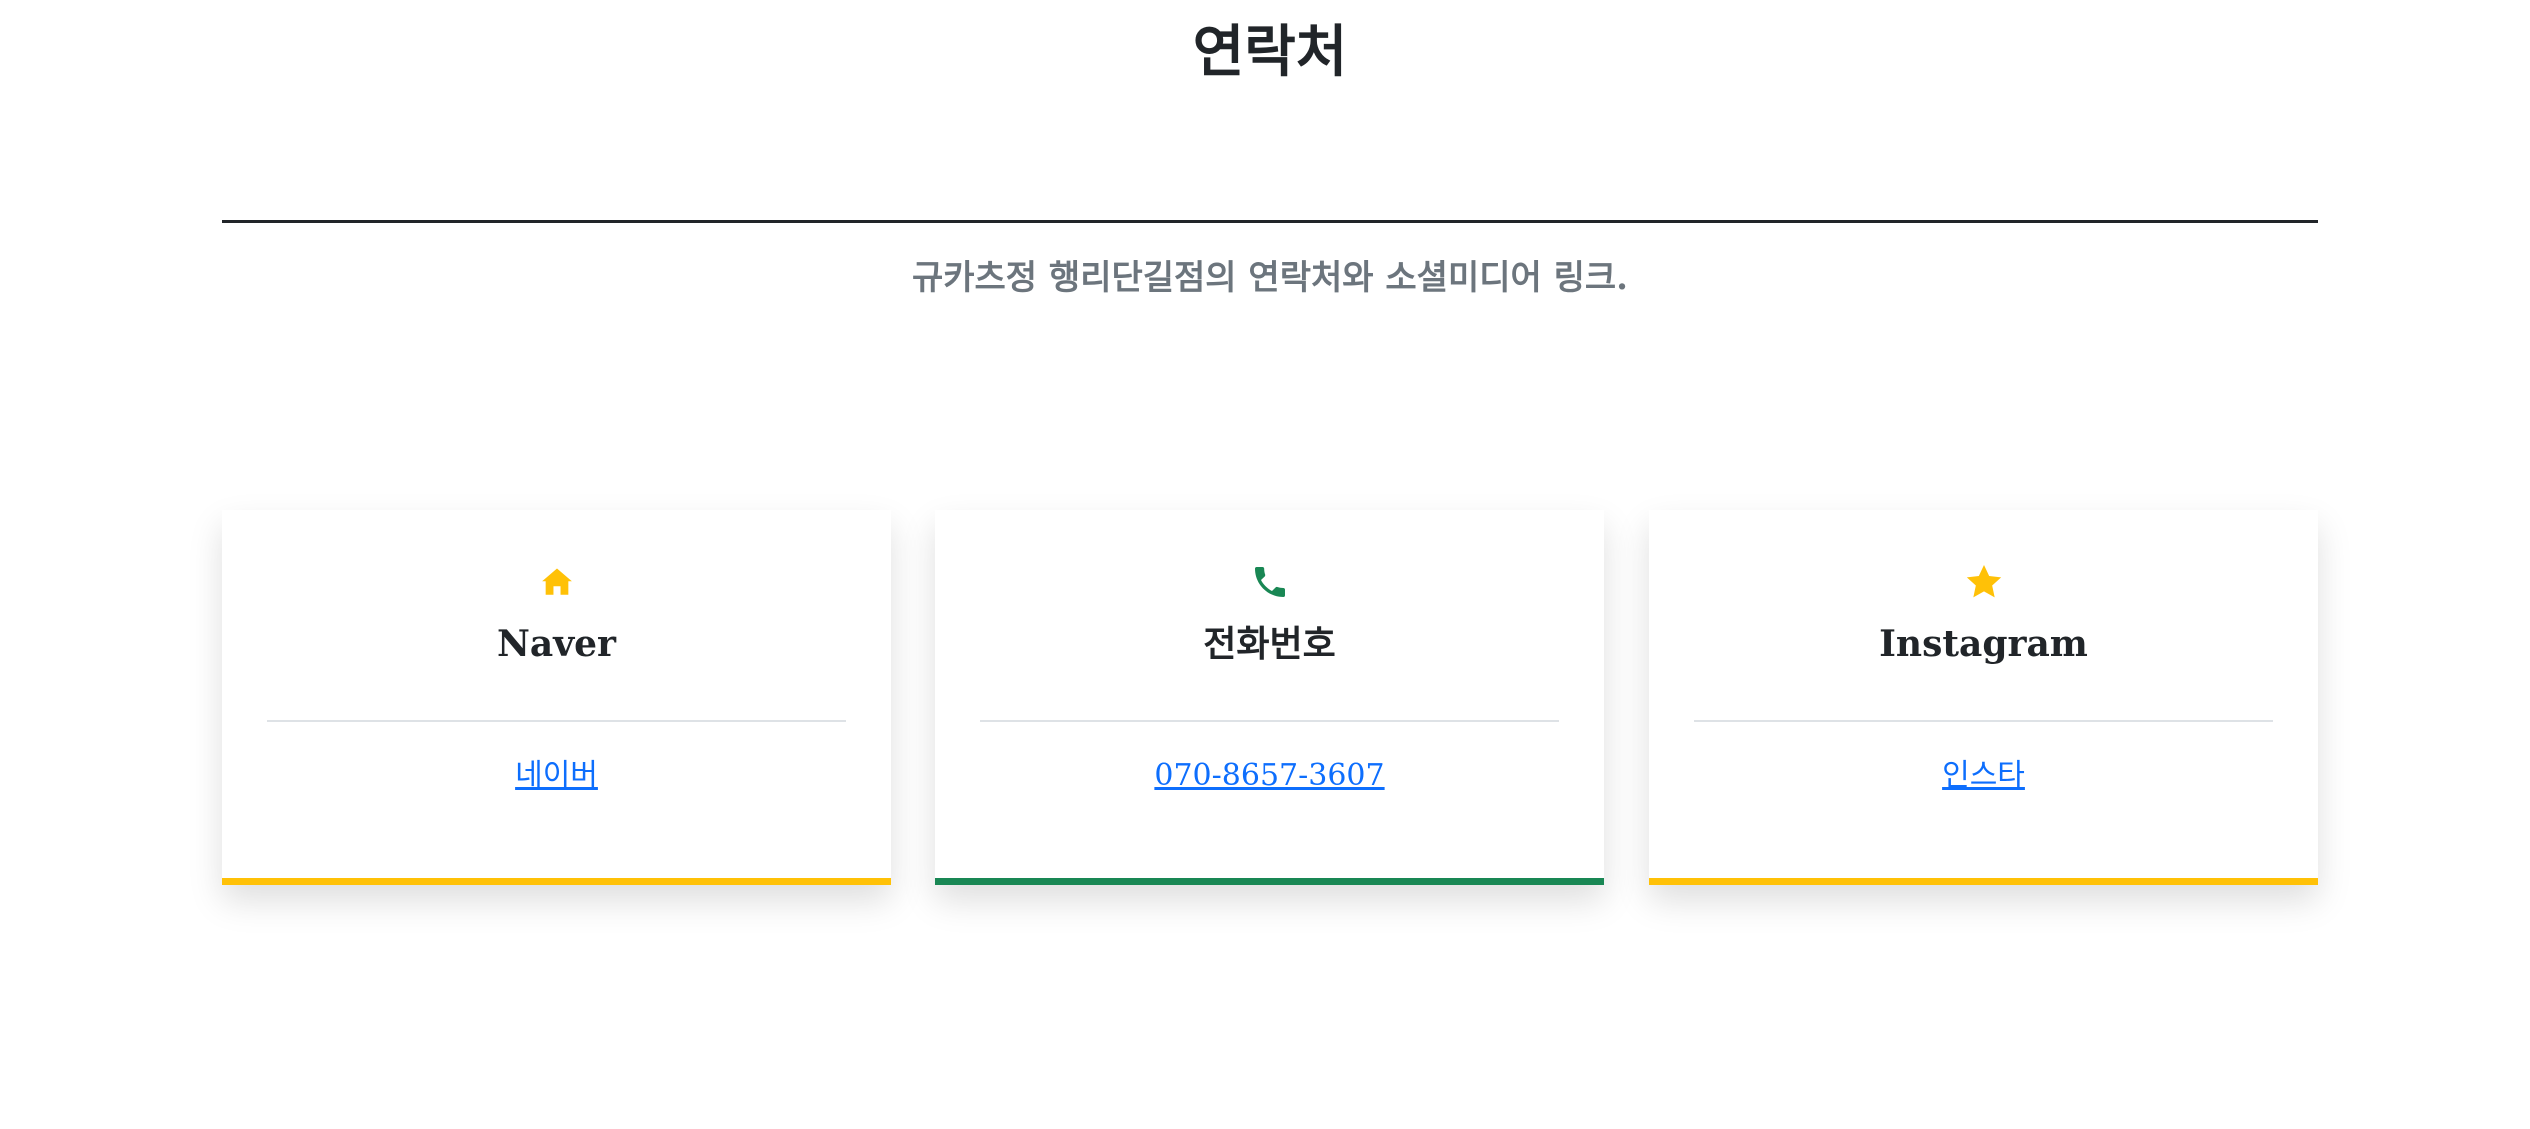  I want to click on page-subtitle: 규카츠정 행리단길점의 연락처와 소셜미디어 링크., so click(1270, 278).